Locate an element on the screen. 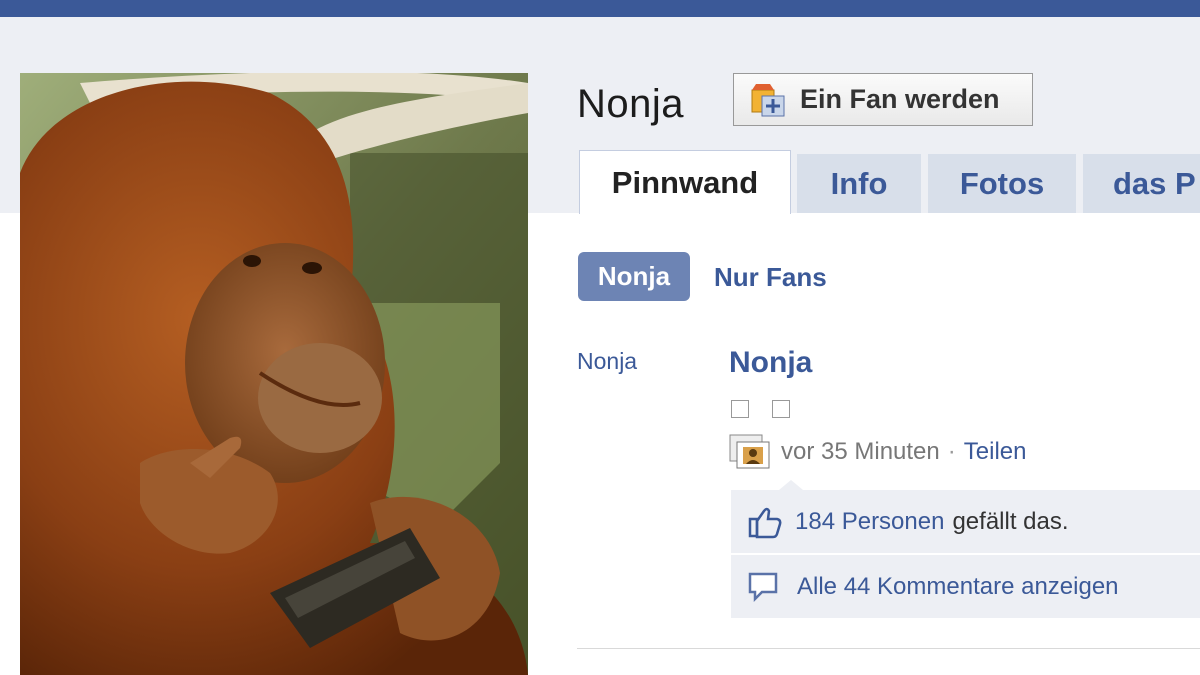 The height and width of the screenshot is (675, 1200). fan-badge-icon is located at coordinates (768, 99).